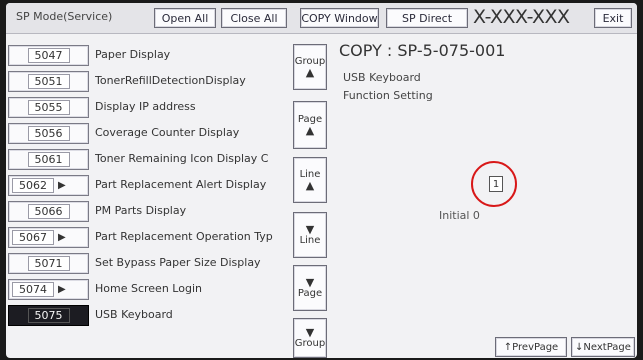 The height and width of the screenshot is (360, 643). I want to click on sp-list-item-5056: 5056 Coverage Counter Display, so click(149, 135).